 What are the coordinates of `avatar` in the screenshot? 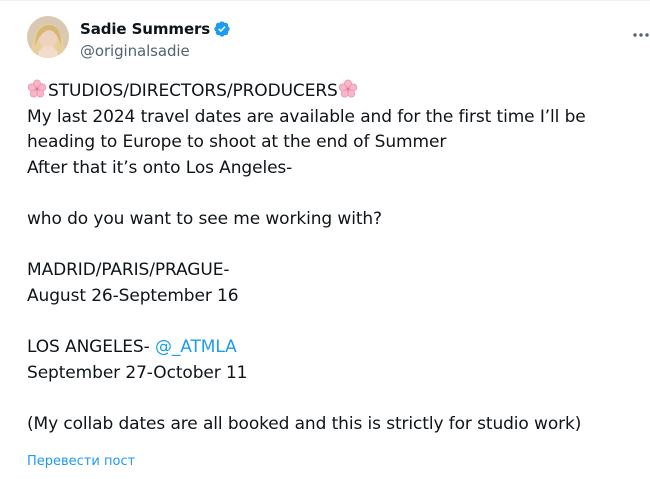 It's located at (48, 37).